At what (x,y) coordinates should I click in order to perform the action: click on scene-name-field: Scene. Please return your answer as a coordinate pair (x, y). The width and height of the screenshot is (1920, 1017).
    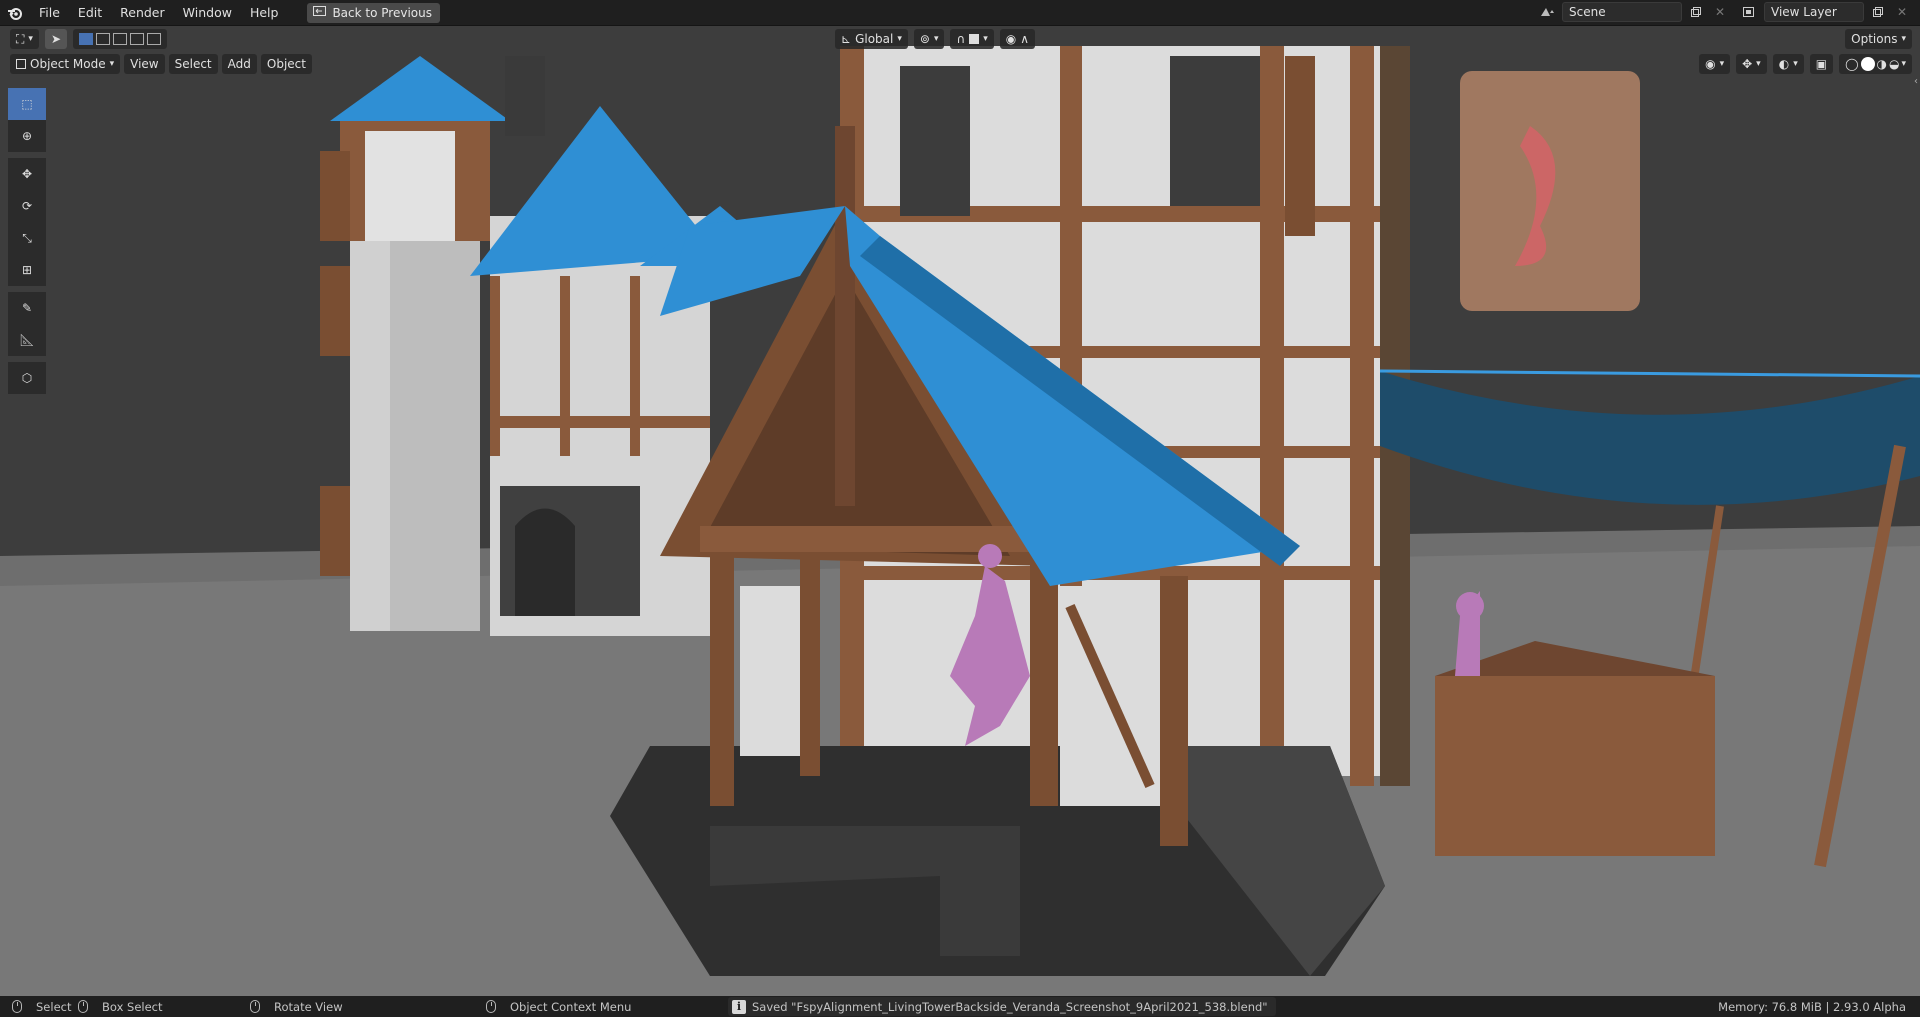
    Looking at the image, I should click on (1622, 12).